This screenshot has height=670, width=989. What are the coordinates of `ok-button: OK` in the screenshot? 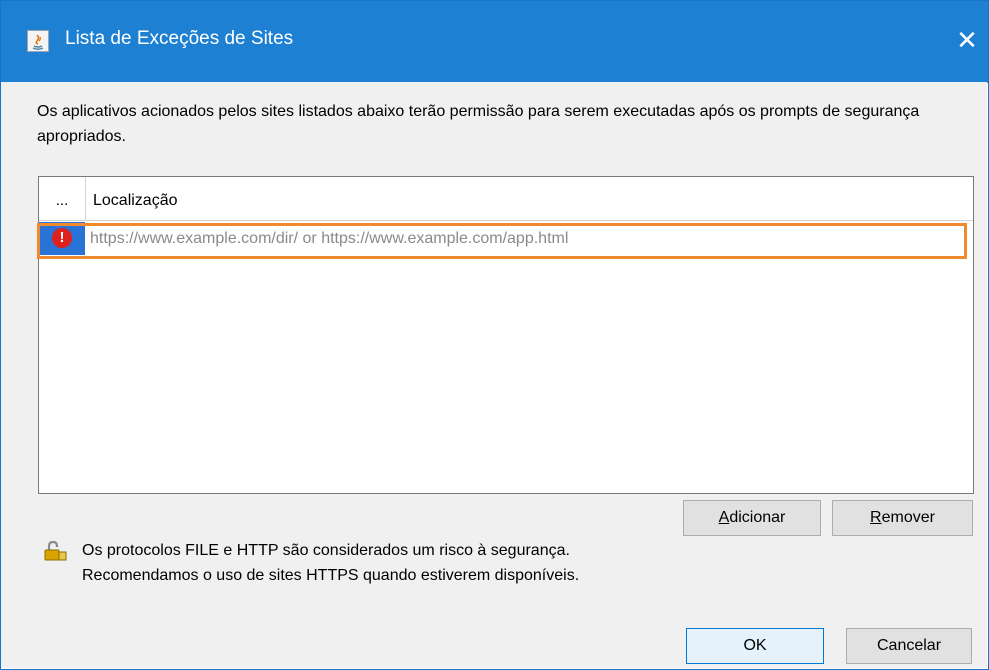 It's located at (755, 646).